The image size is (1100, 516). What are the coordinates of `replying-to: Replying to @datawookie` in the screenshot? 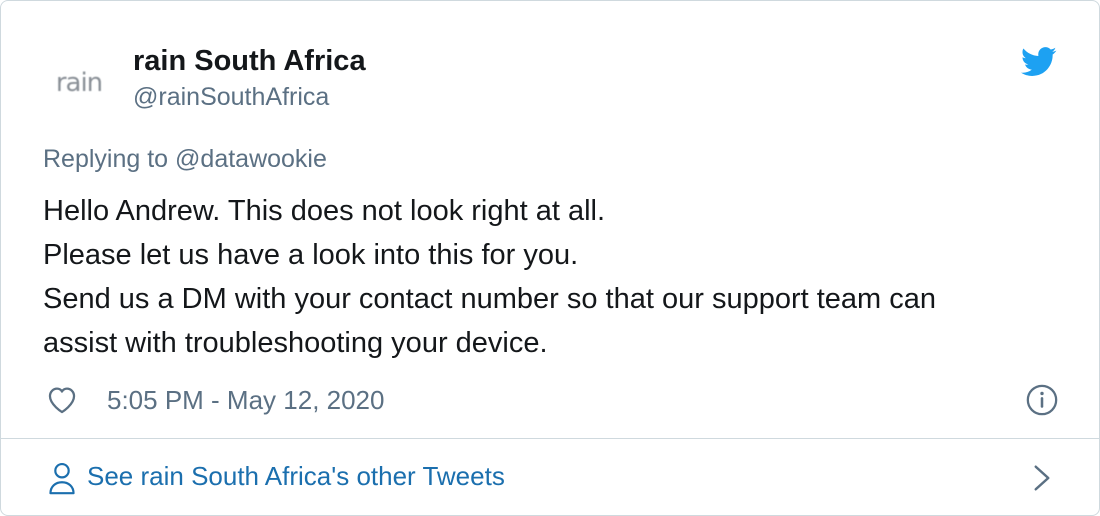 It's located at (185, 159).